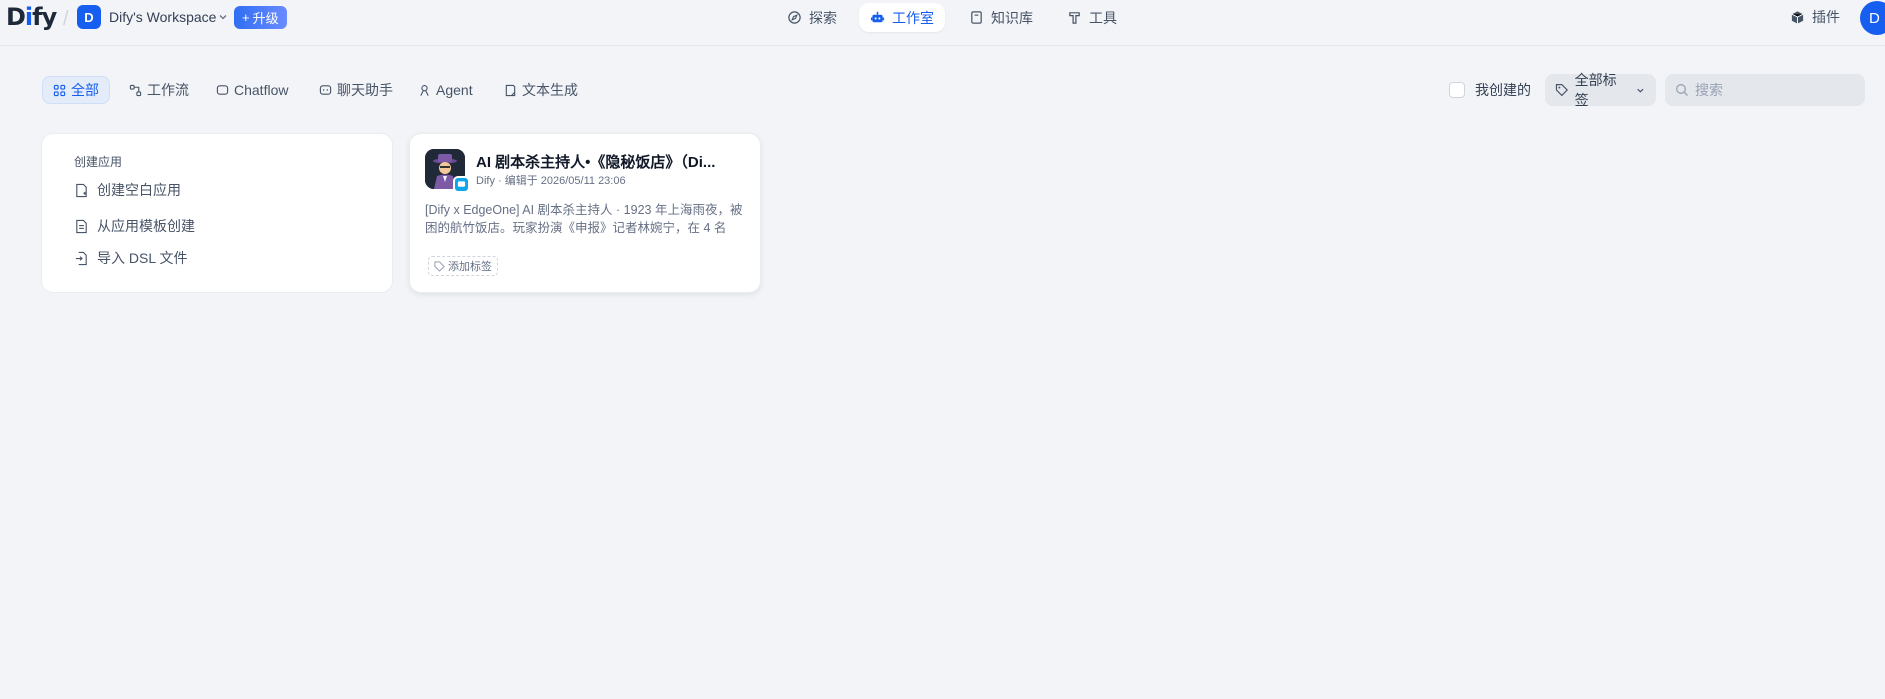 The height and width of the screenshot is (699, 1885). What do you see at coordinates (794, 17) in the screenshot?
I see `compass-icon` at bounding box center [794, 17].